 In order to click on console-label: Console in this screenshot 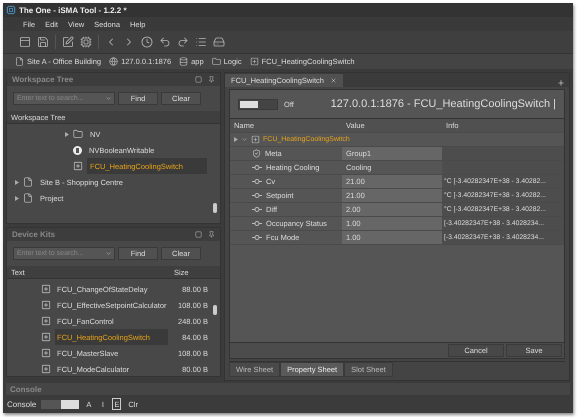, I will do `click(21, 404)`.